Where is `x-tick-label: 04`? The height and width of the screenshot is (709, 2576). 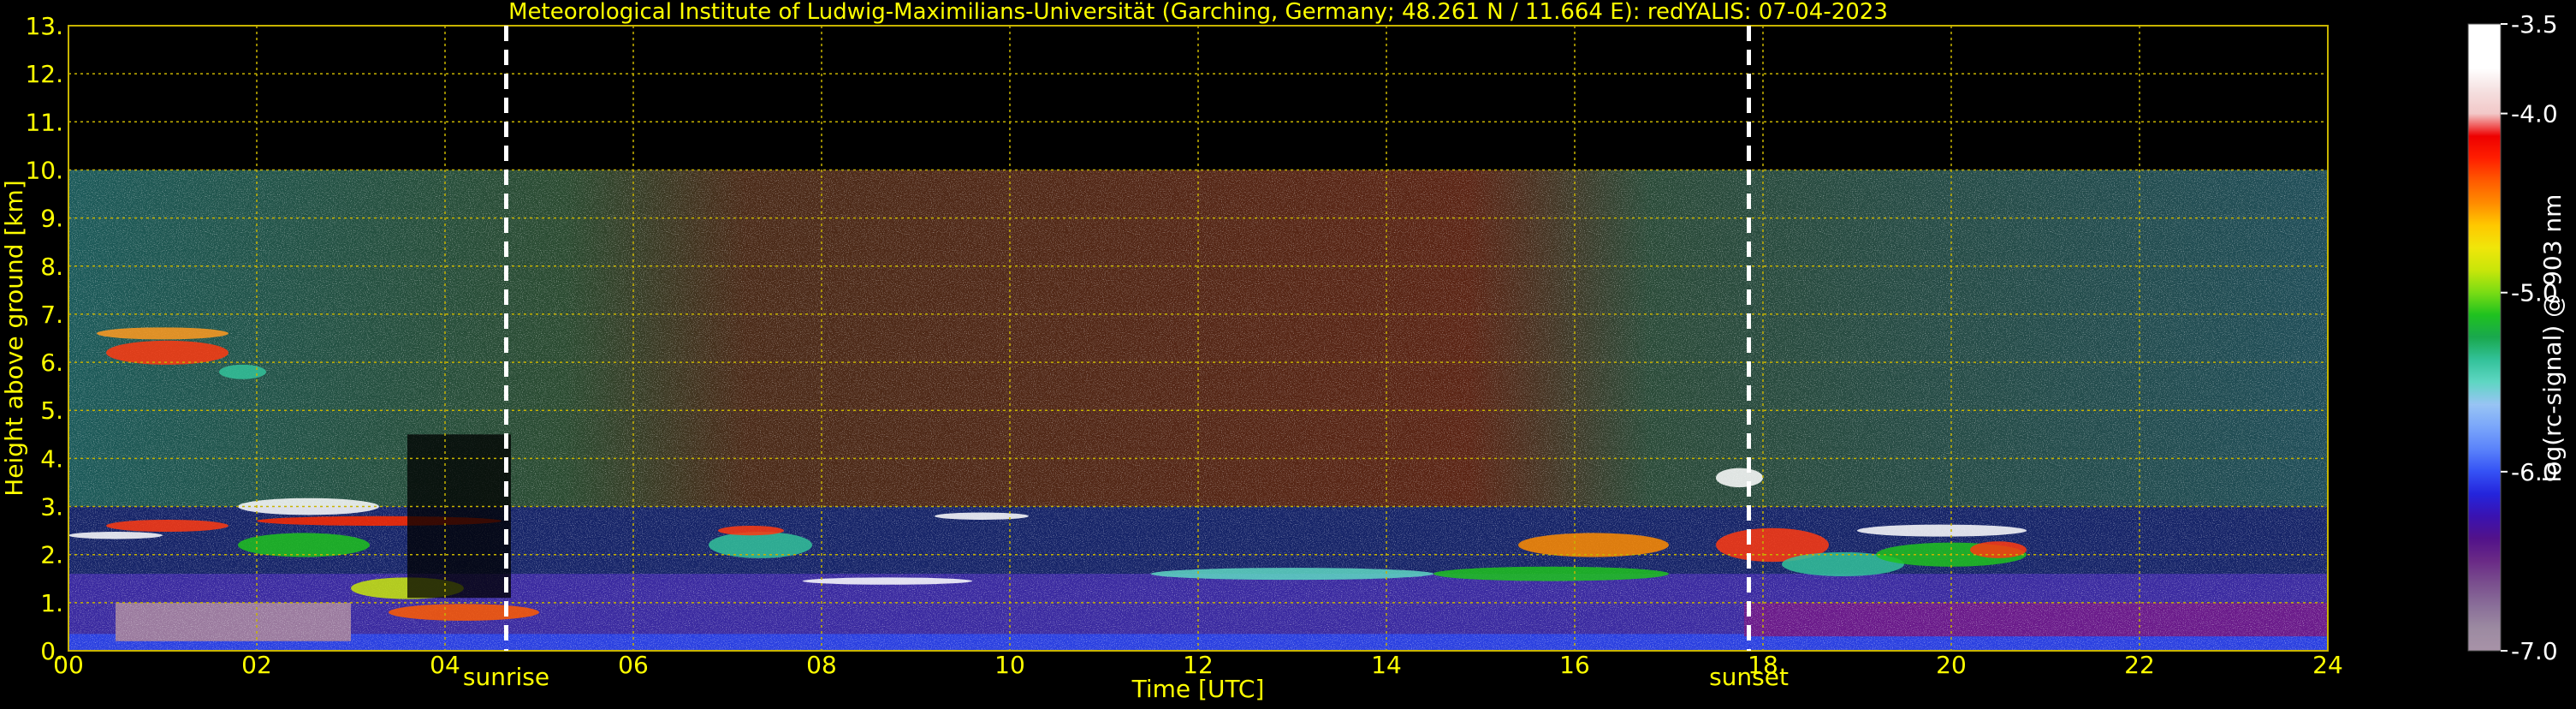
x-tick-label: 04 is located at coordinates (445, 665).